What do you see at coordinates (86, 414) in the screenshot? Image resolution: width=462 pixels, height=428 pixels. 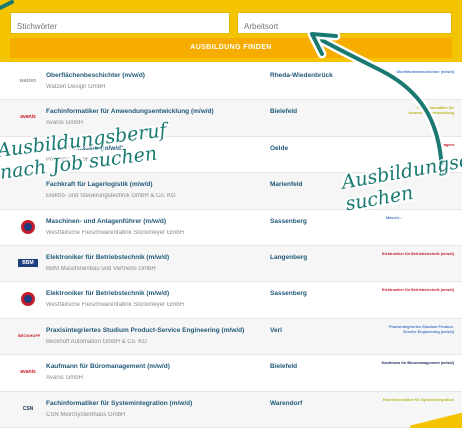 I see `listing-company: CSN MeinSystemhaus GmbH` at bounding box center [86, 414].